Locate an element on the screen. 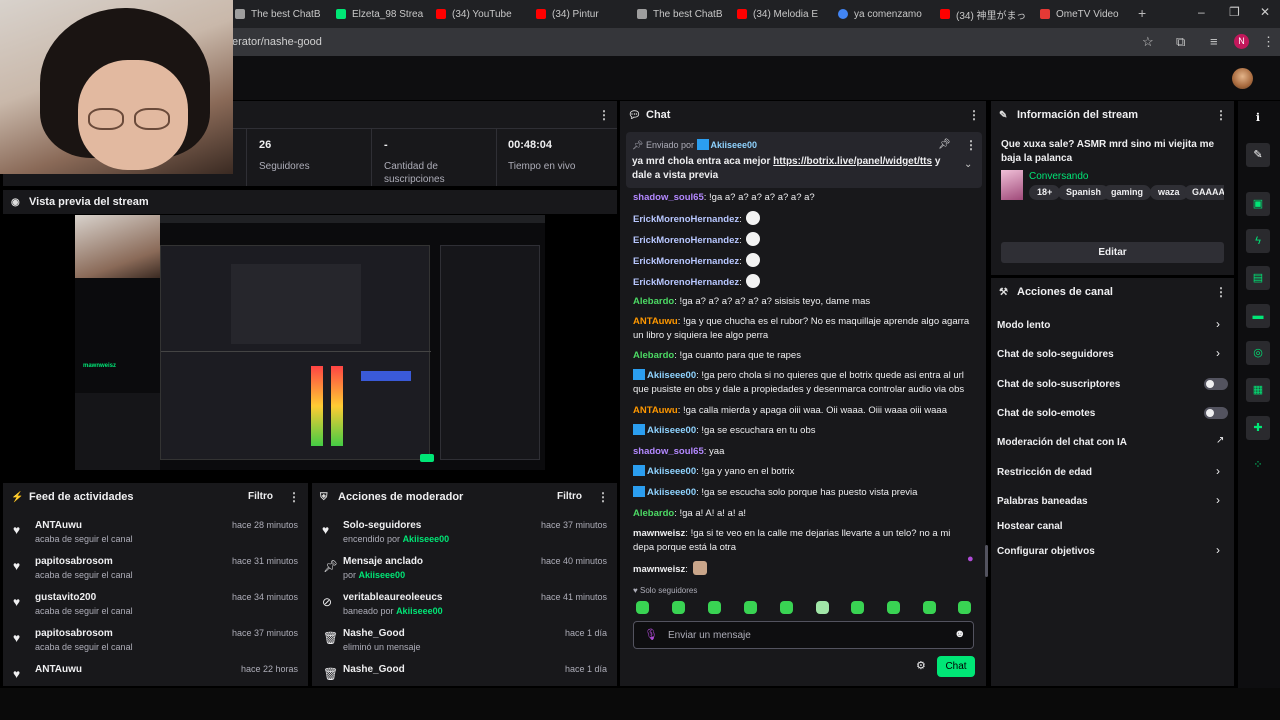 This screenshot has width=1280, height=720. activity-menu-icon: ⋮ is located at coordinates (294, 497).